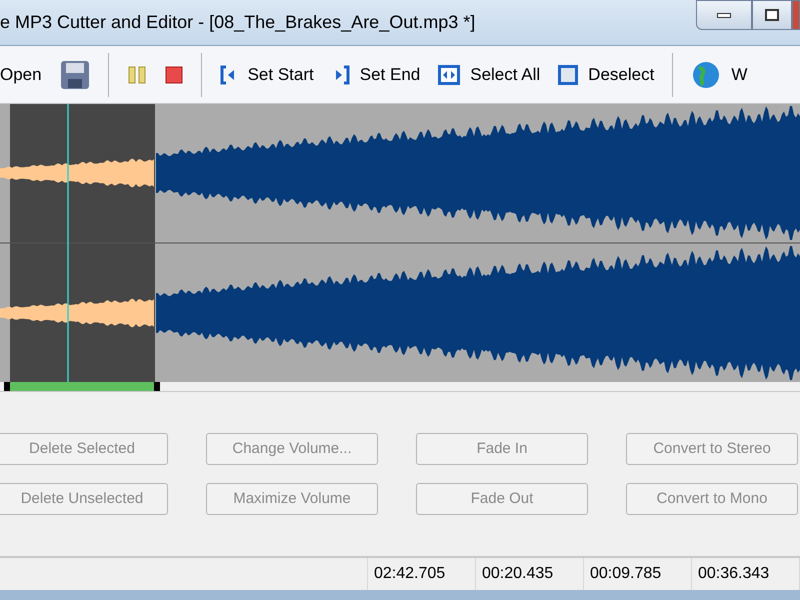 The image size is (800, 600). Describe the element at coordinates (173, 75) in the screenshot. I see `stop-icon` at that location.